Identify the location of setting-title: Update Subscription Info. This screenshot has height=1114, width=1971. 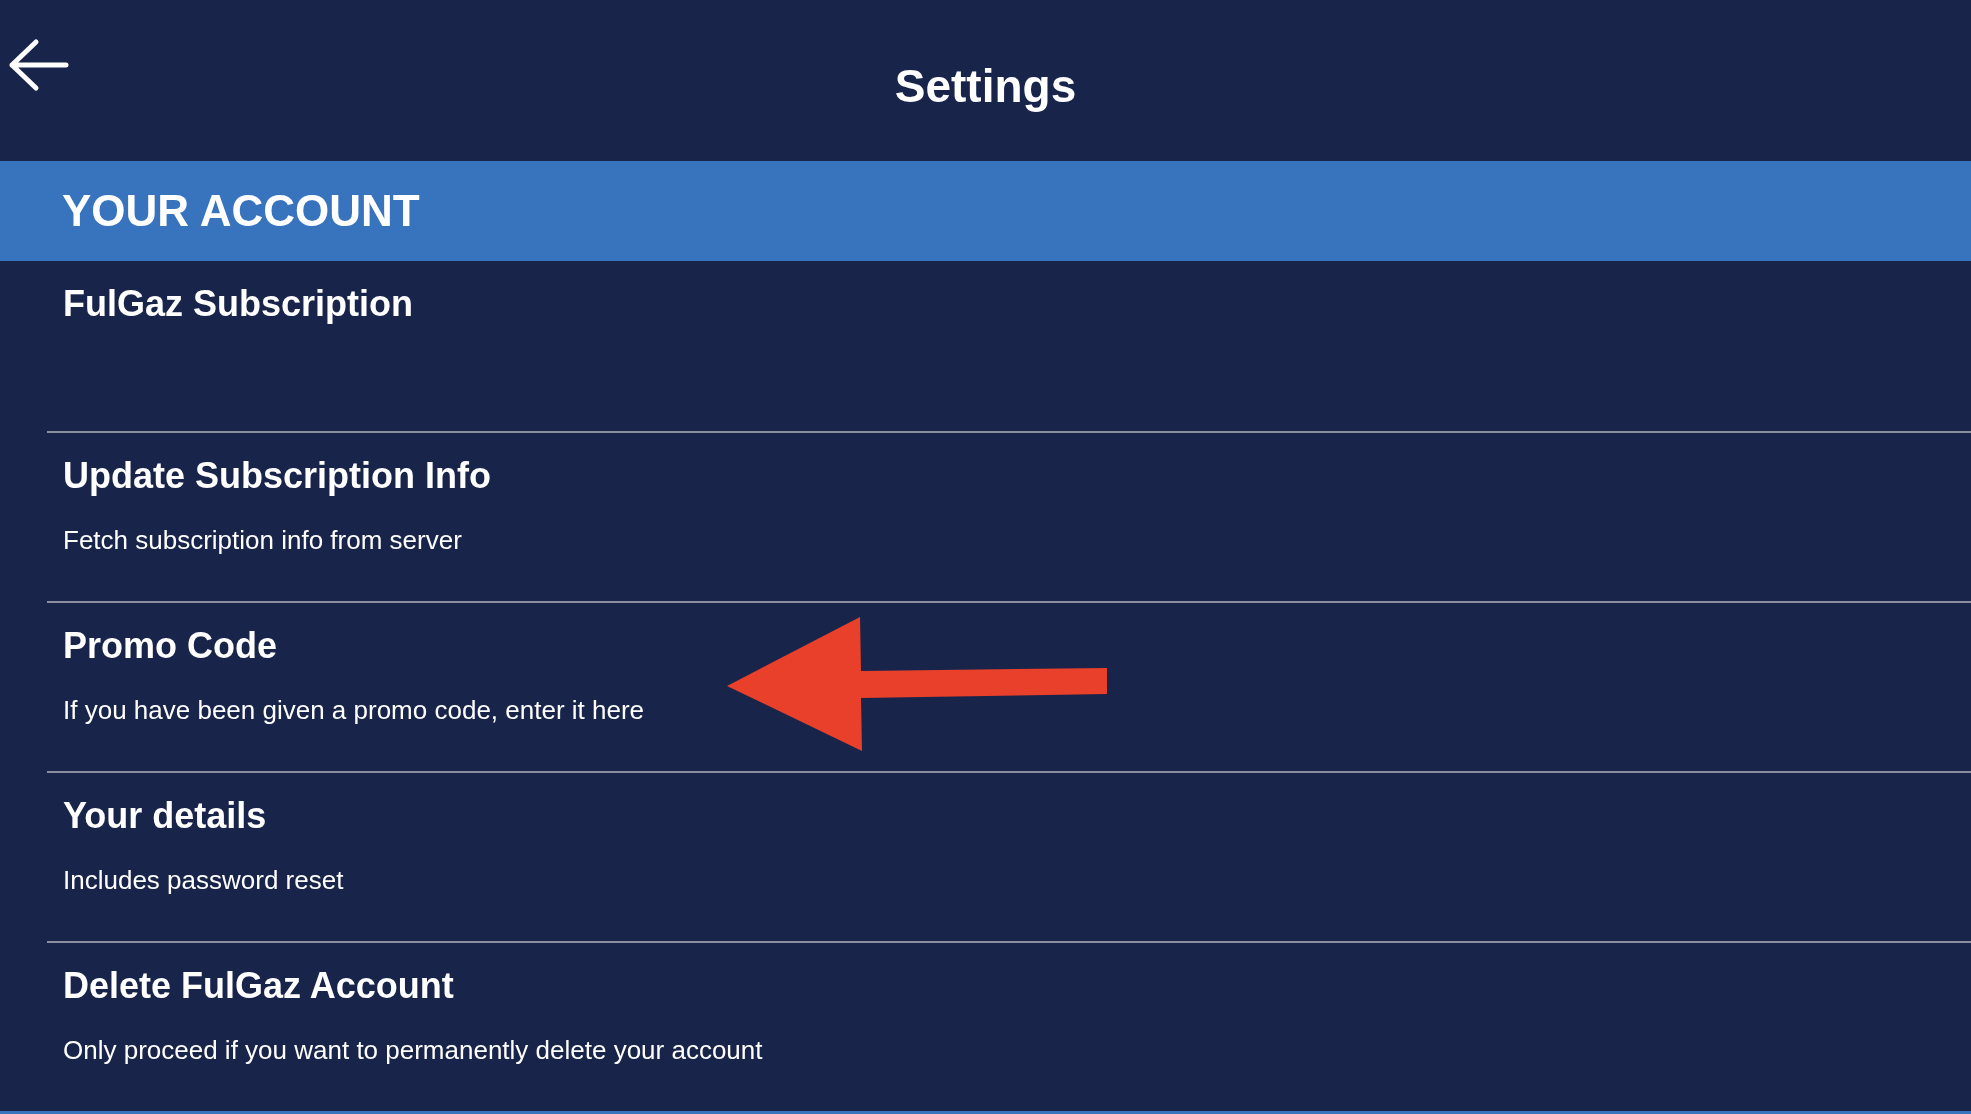
(277, 476).